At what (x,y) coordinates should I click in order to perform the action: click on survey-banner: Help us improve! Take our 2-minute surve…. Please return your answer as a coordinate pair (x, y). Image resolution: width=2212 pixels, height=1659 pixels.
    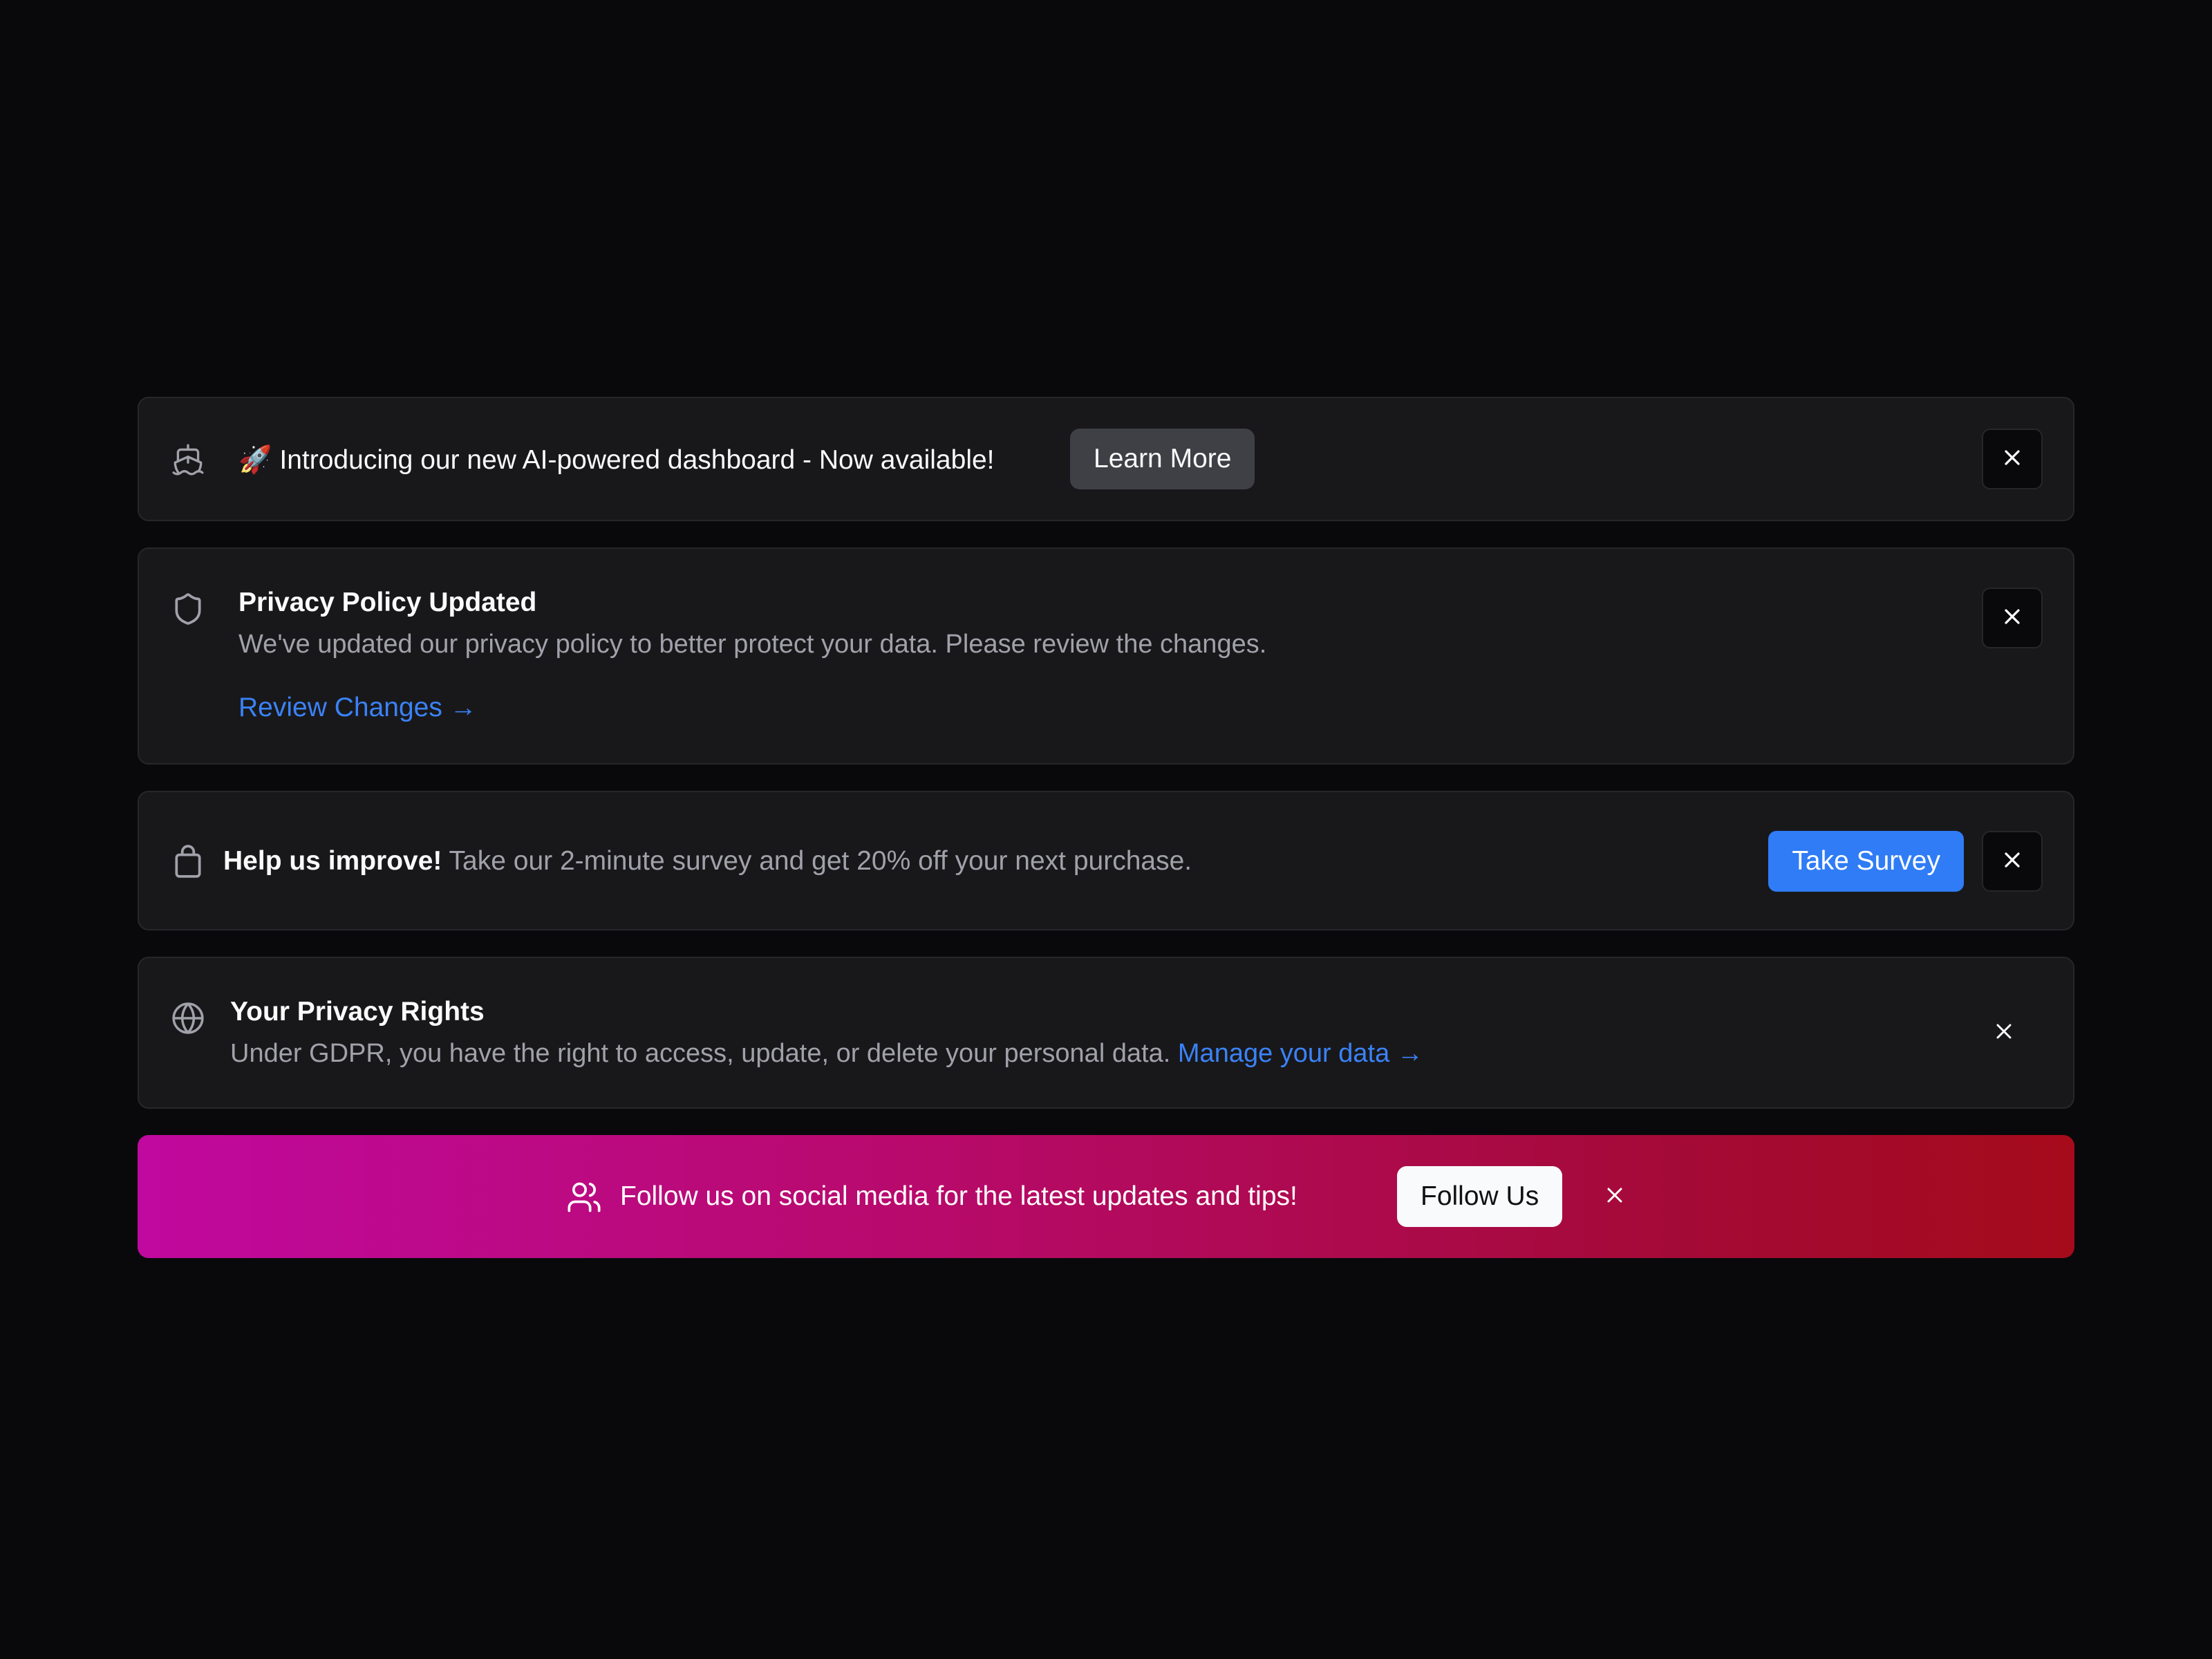
    Looking at the image, I should click on (1106, 861).